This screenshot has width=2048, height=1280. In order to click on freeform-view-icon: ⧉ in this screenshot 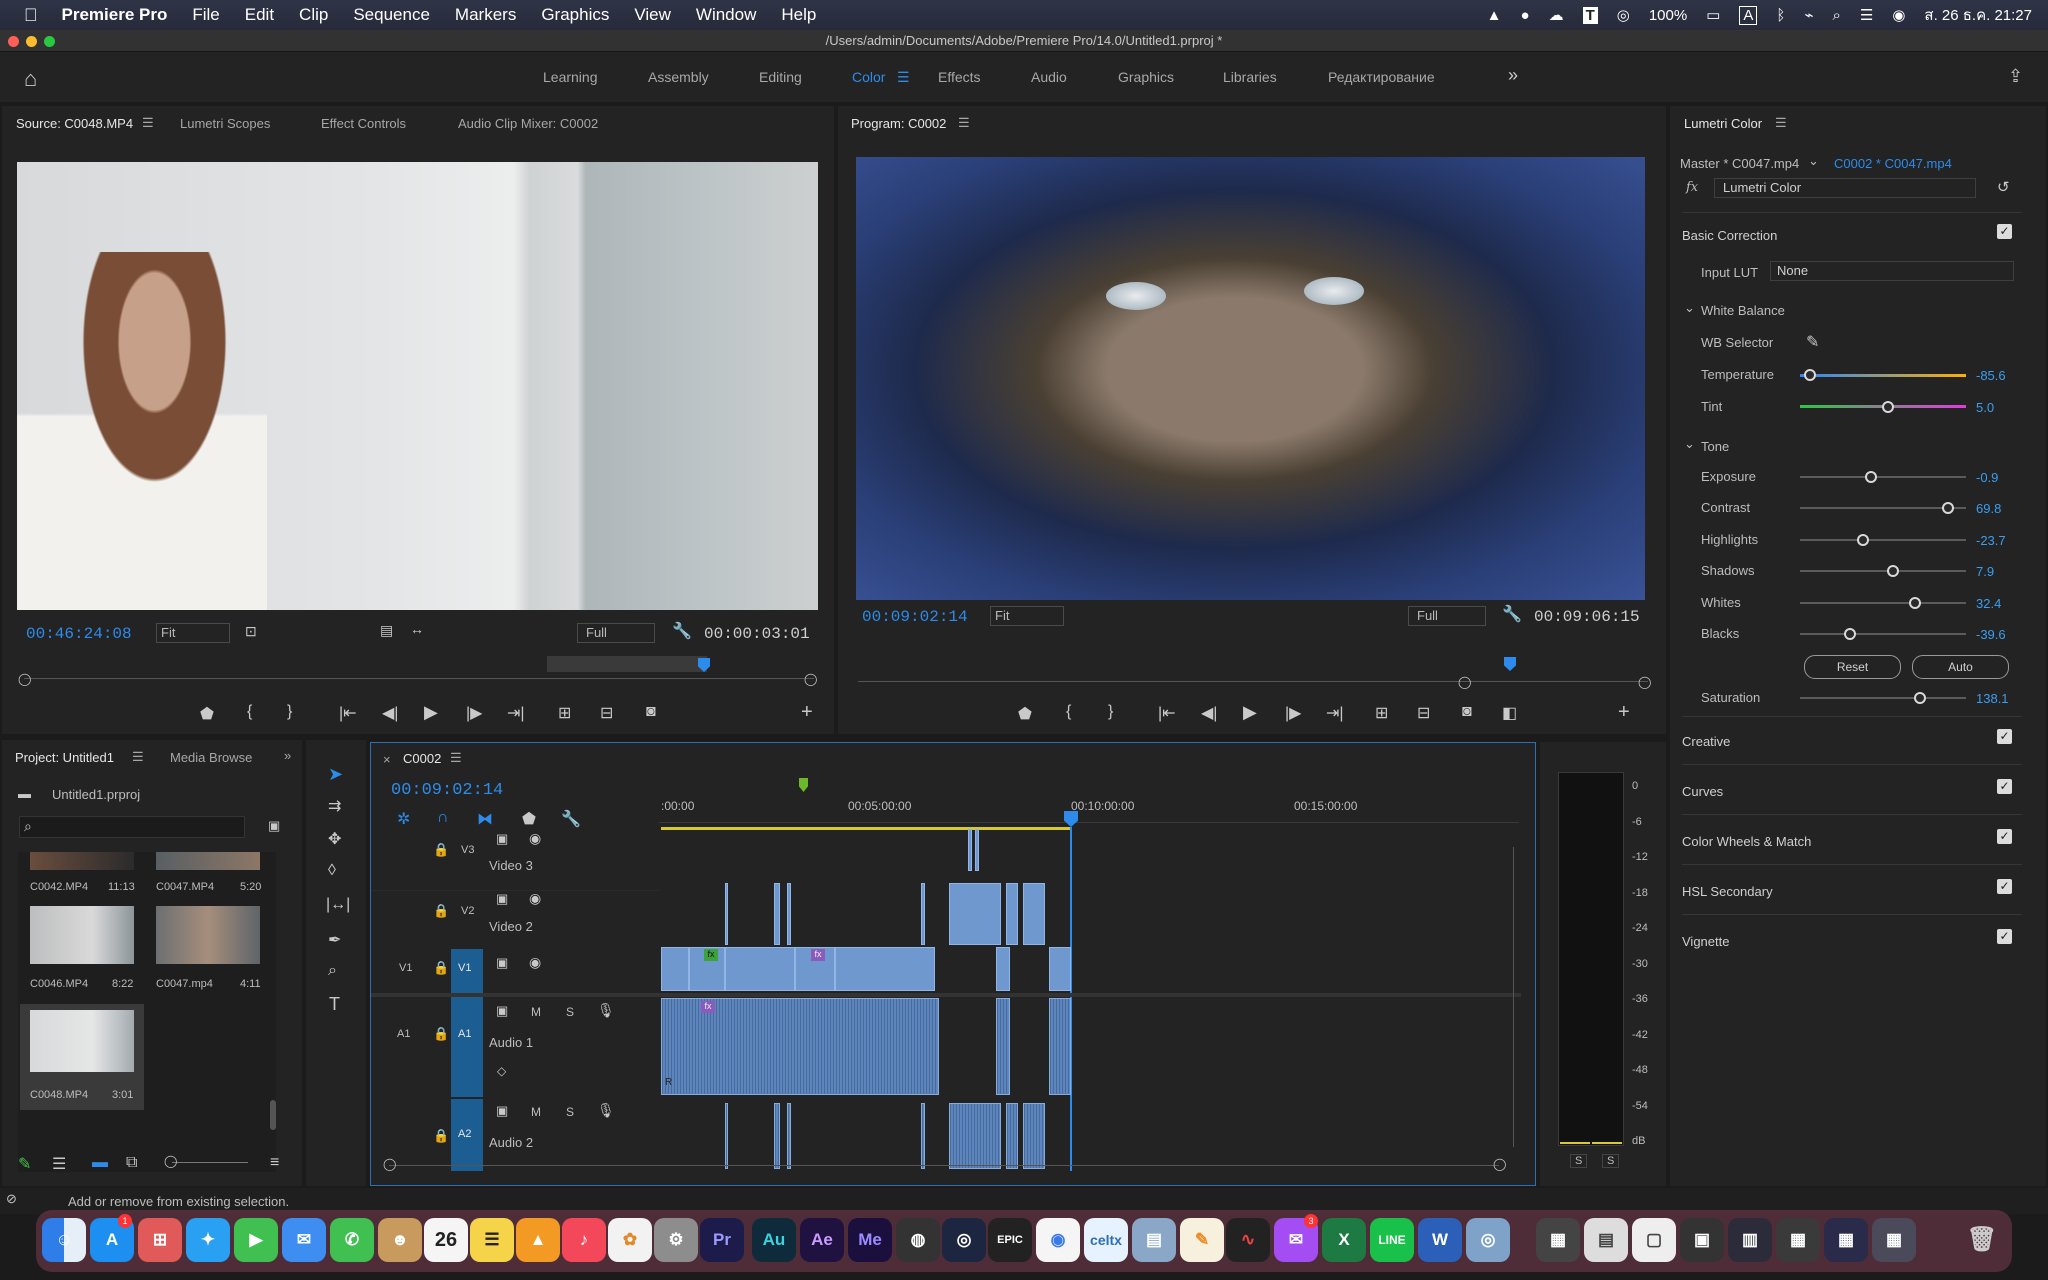, I will do `click(131, 1163)`.